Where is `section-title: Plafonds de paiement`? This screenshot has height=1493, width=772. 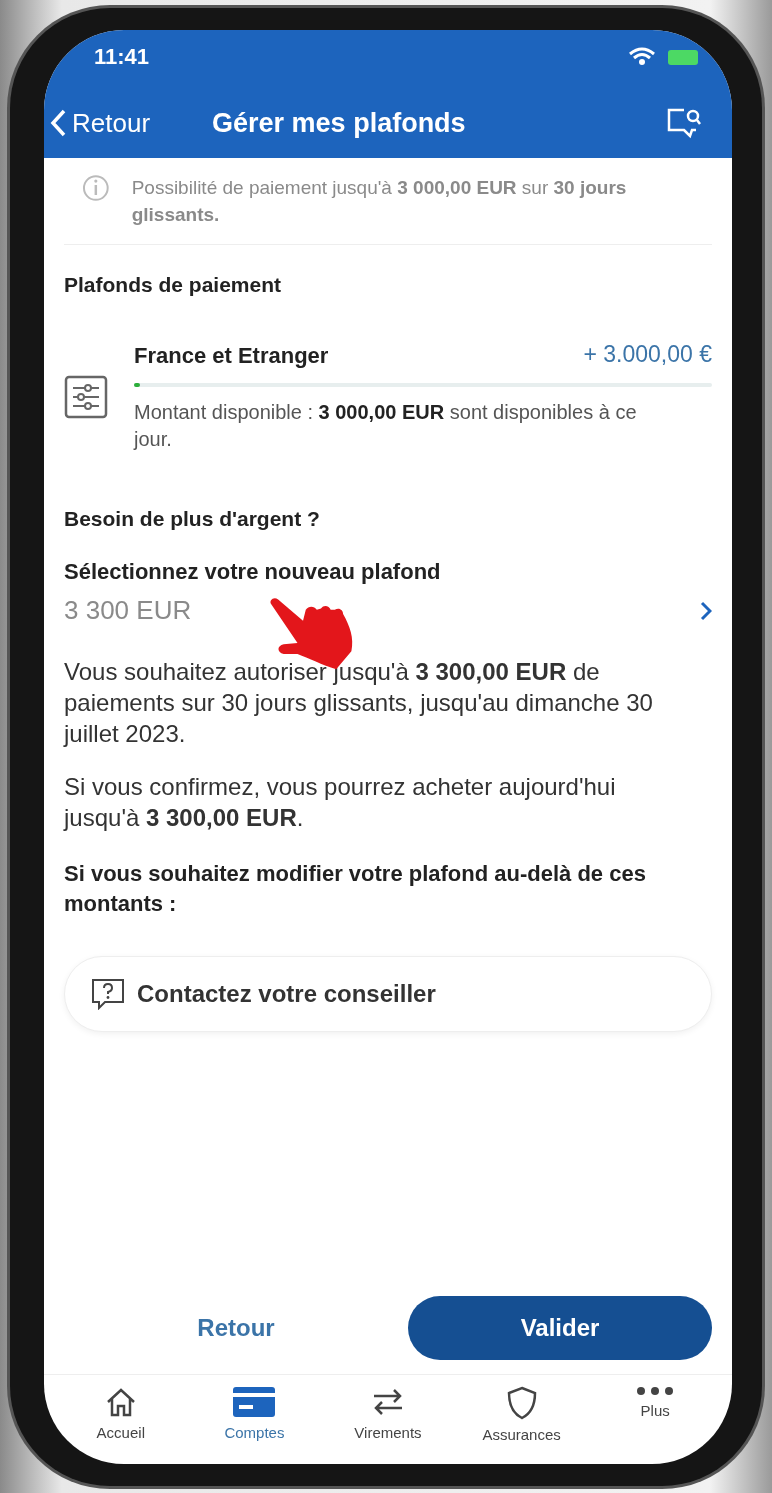 section-title: Plafonds de paiement is located at coordinates (173, 285).